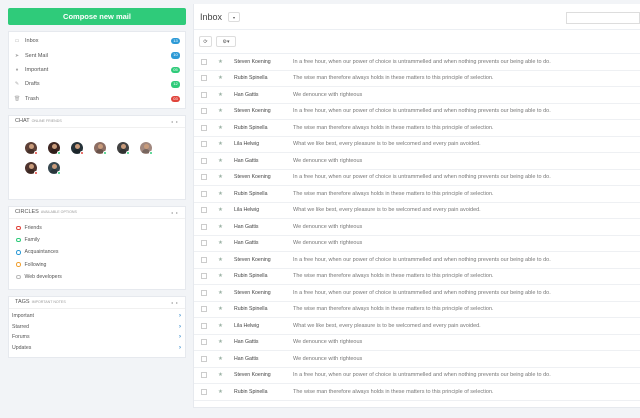 The height and width of the screenshot is (418, 640). What do you see at coordinates (226, 41) in the screenshot?
I see `settings-dropdown-button: ⚙▾` at bounding box center [226, 41].